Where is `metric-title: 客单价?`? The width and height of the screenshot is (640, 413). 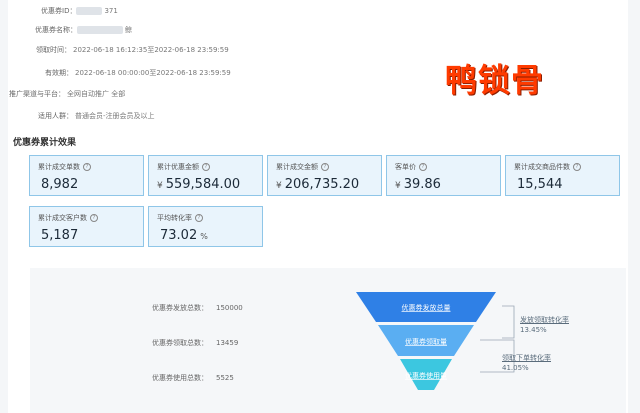 metric-title: 客单价? is located at coordinates (411, 167).